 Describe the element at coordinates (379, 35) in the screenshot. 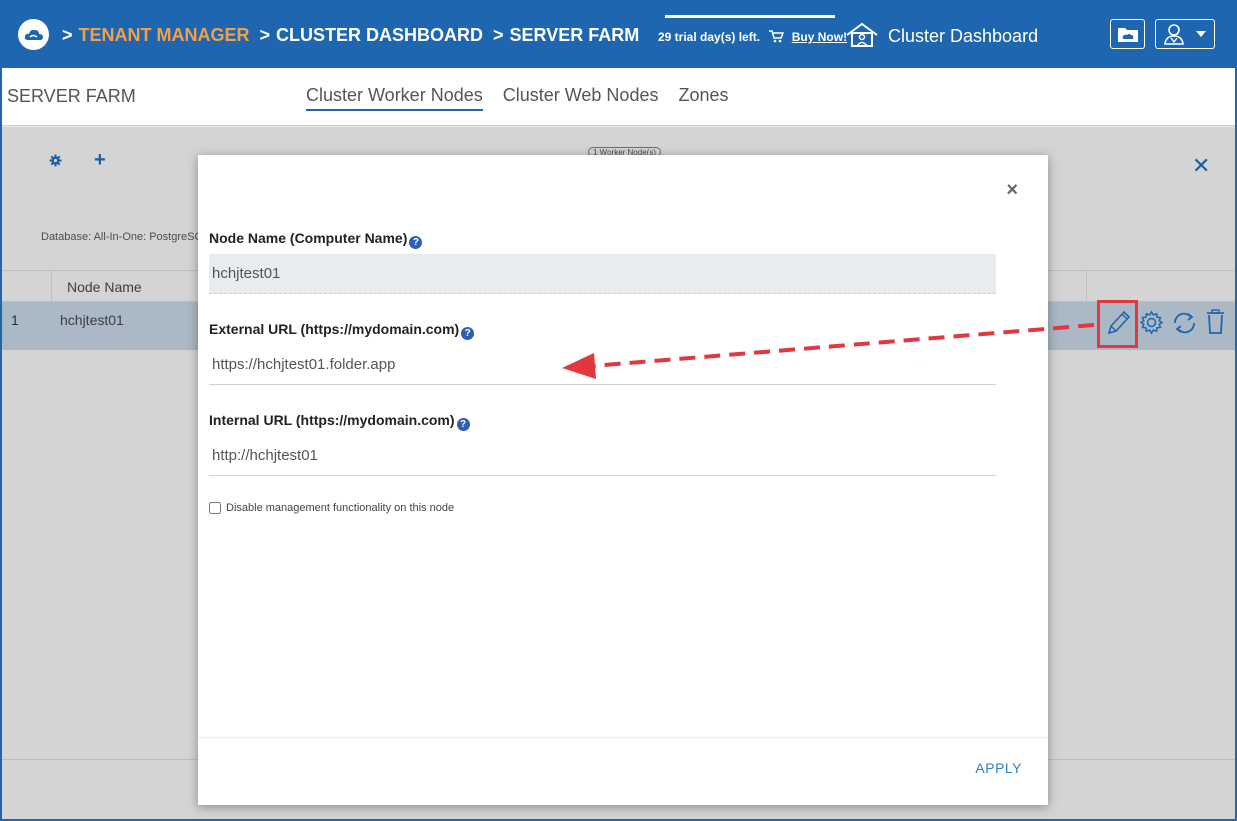

I see `breadcrumb-cluster-dashboard: CLUSTER DASHBOARD` at that location.